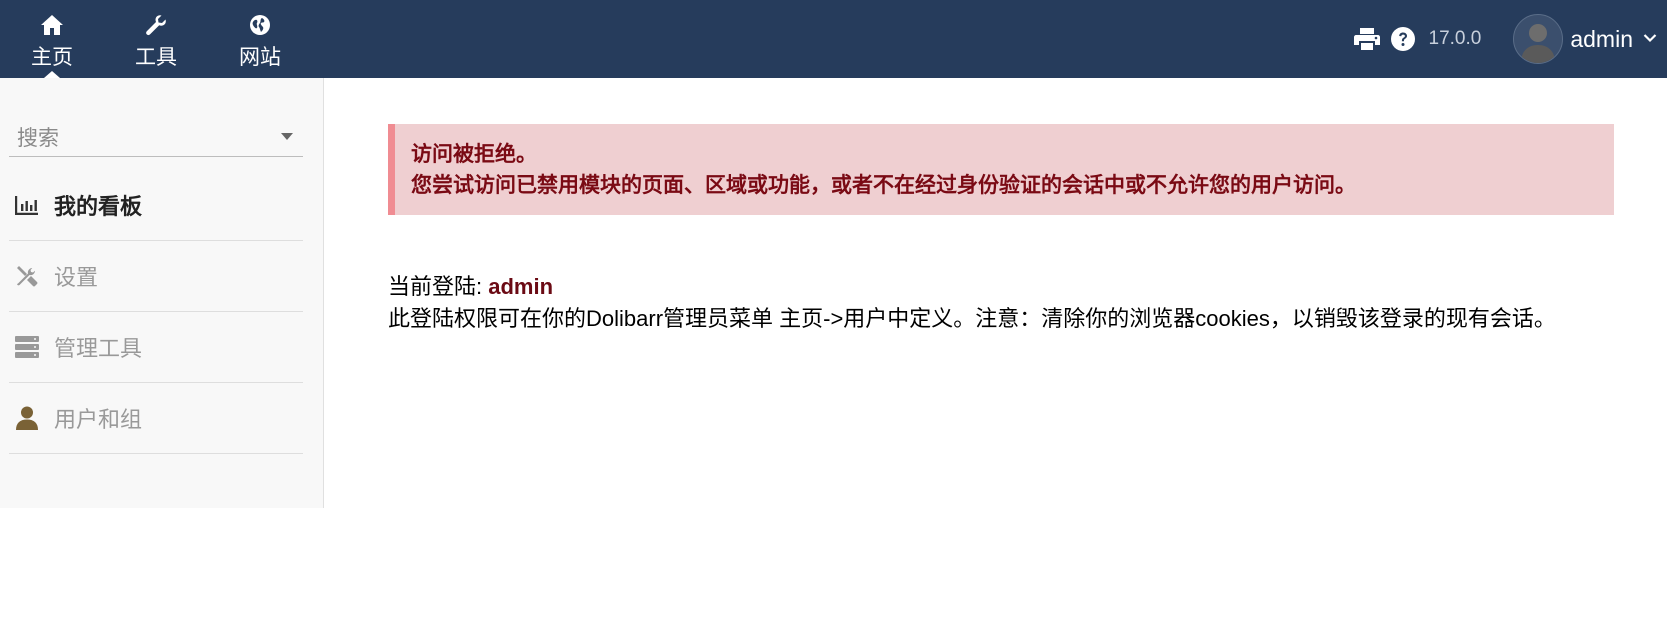  I want to click on sidebar-menu: 我的看板 设置 管理工具 用户和组, so click(156, 312).